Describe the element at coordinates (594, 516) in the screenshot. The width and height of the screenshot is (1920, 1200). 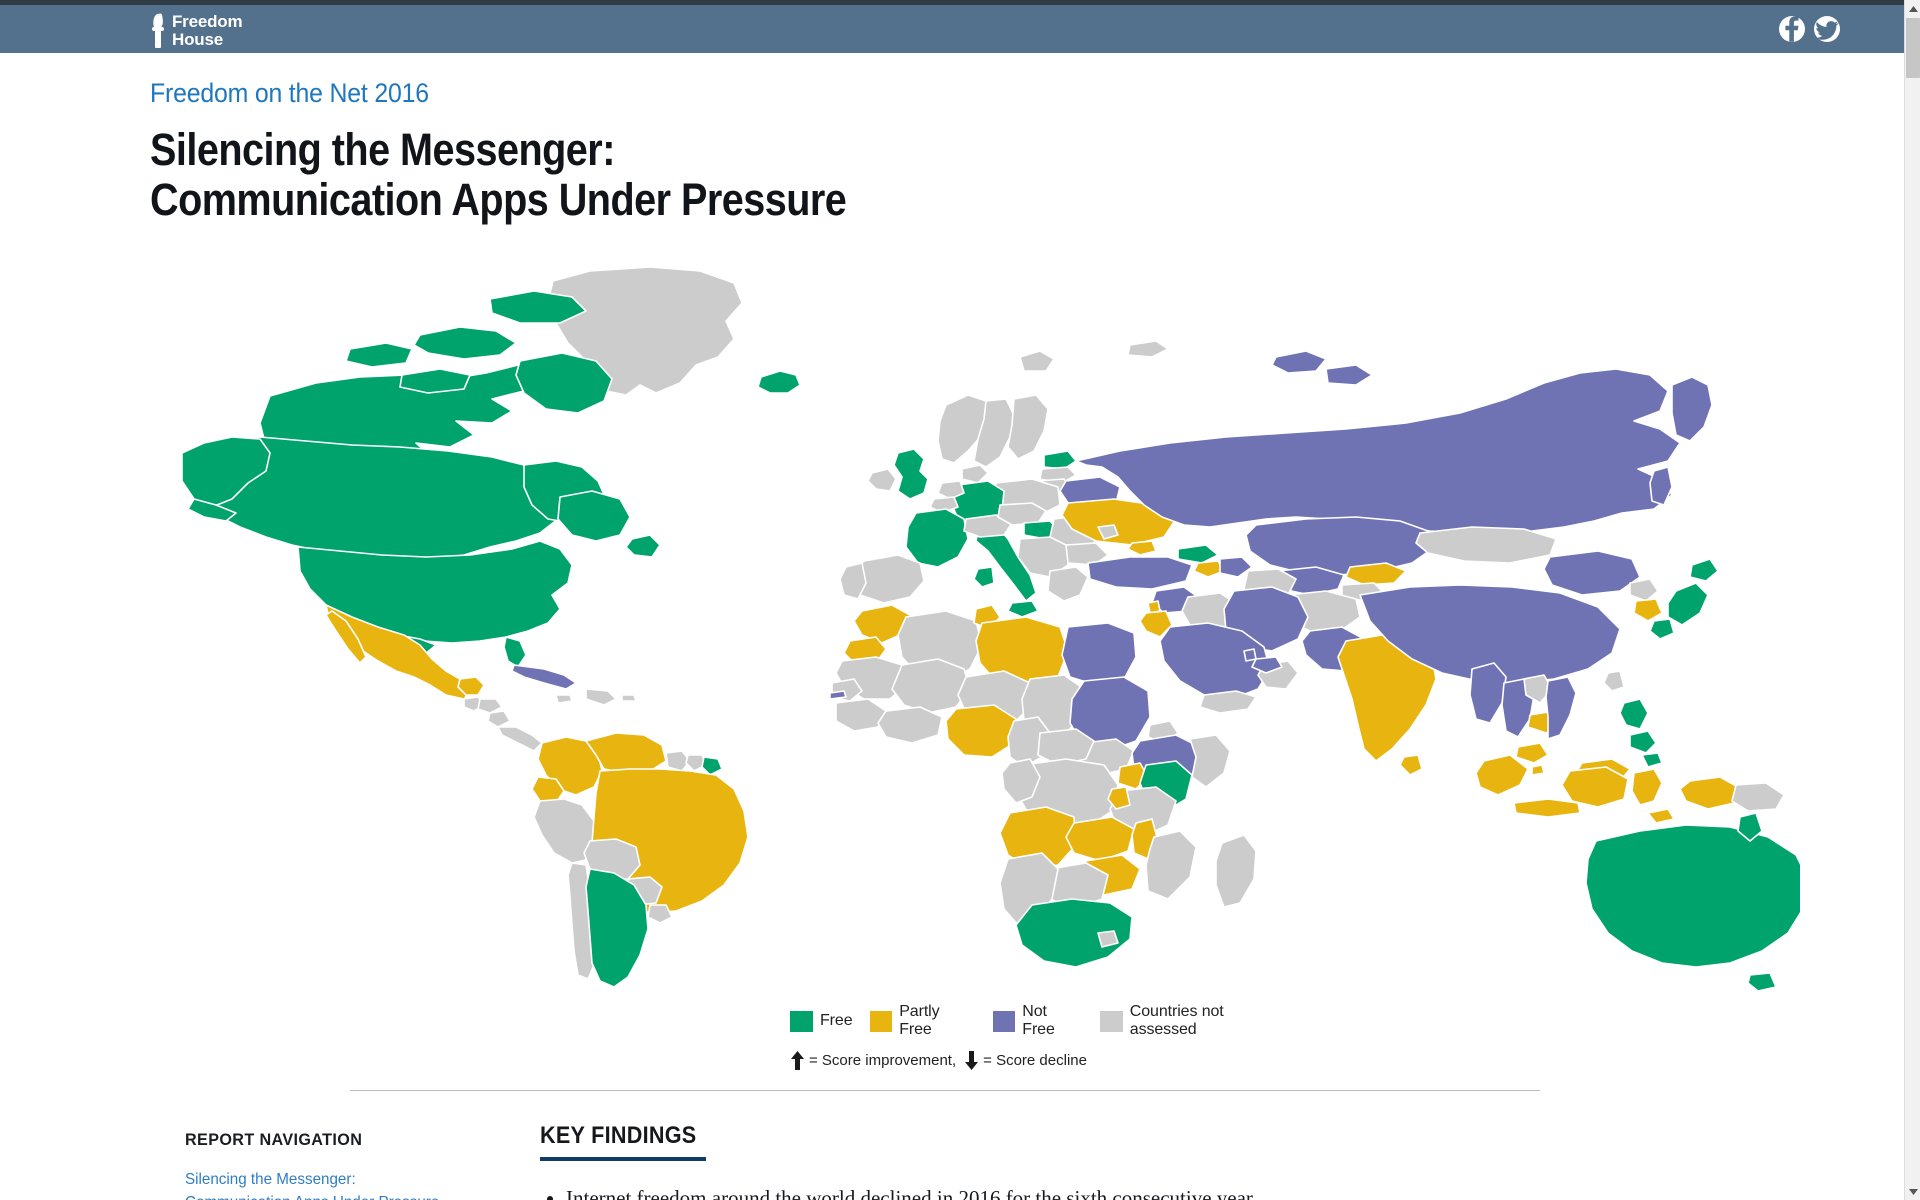
I see `country-canada-labrador` at that location.